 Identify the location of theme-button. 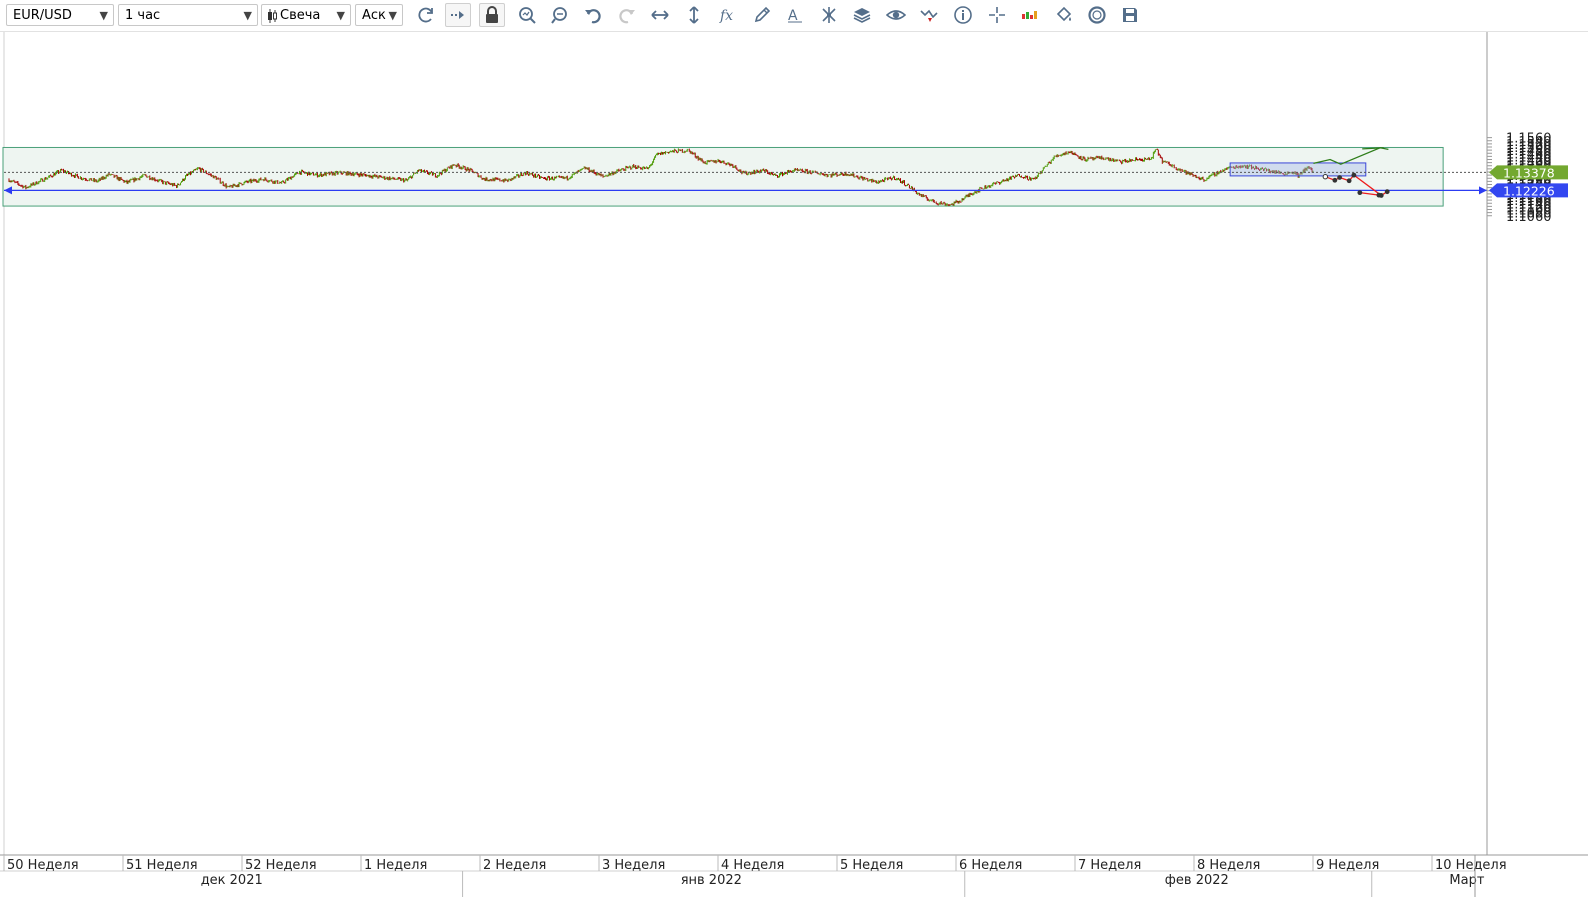
(1097, 15).